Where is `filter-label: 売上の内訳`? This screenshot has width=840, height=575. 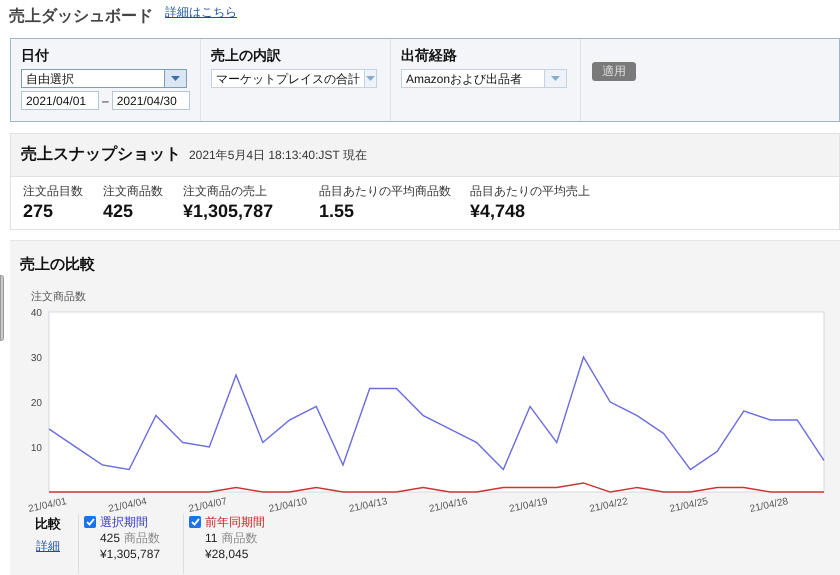
filter-label: 売上の内訳 is located at coordinates (246, 55).